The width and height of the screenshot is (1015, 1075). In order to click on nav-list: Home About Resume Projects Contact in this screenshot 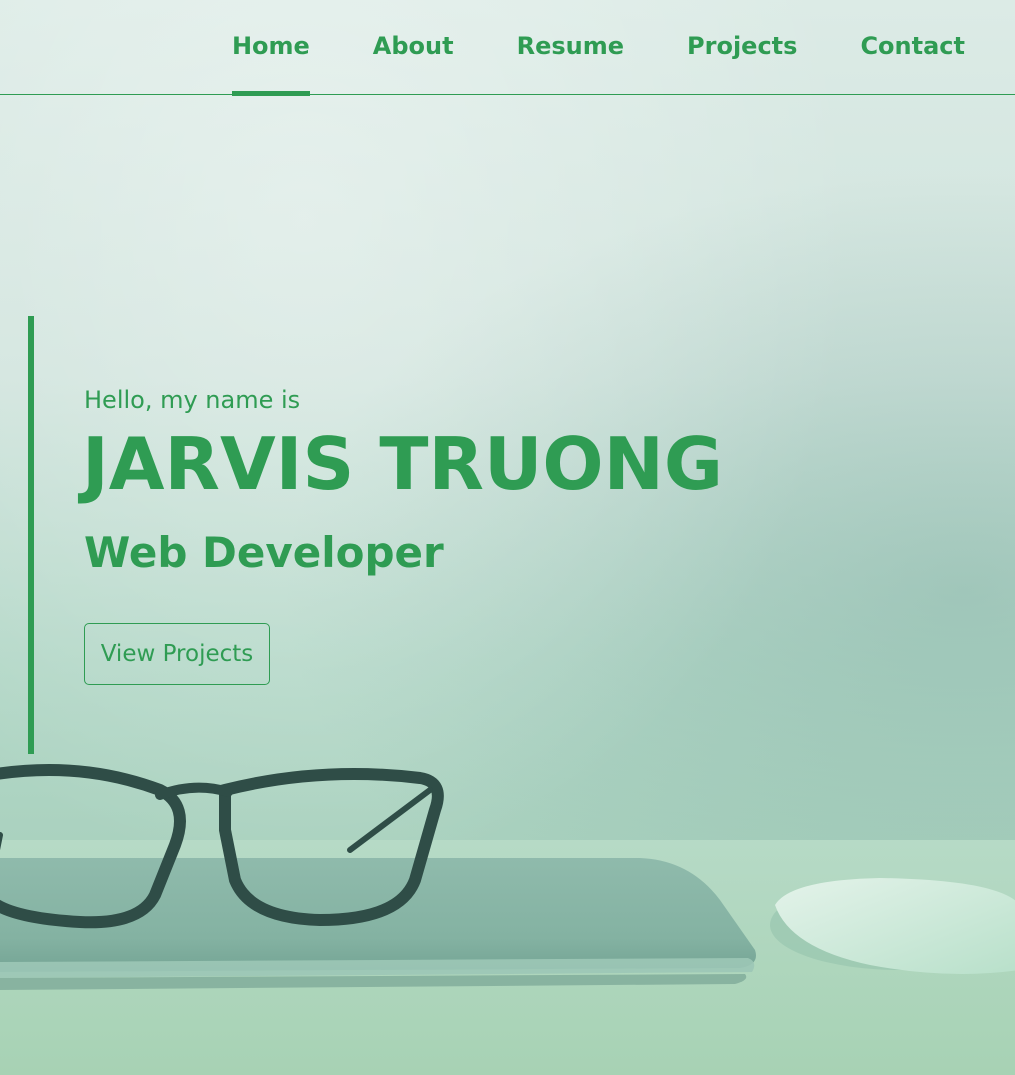, I will do `click(598, 48)`.